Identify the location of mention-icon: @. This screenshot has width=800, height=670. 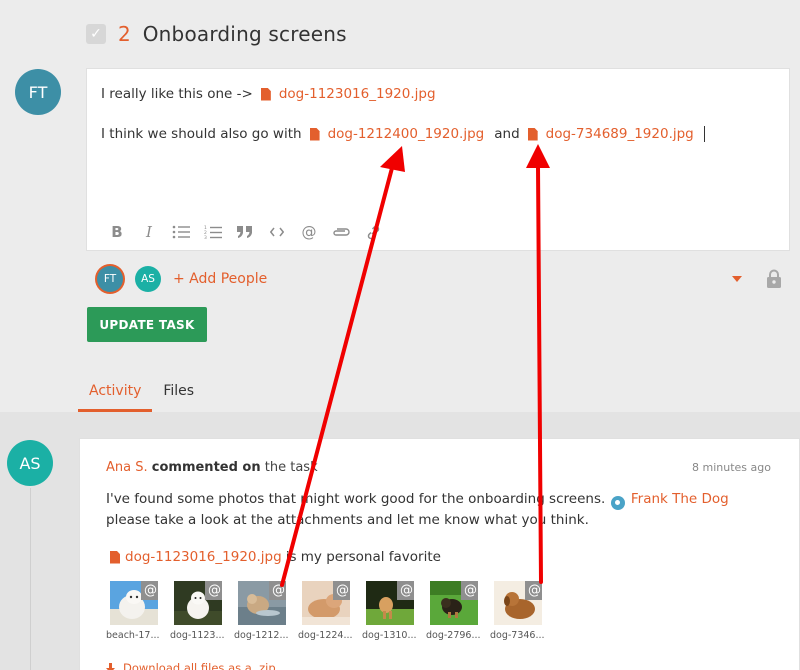
(309, 232).